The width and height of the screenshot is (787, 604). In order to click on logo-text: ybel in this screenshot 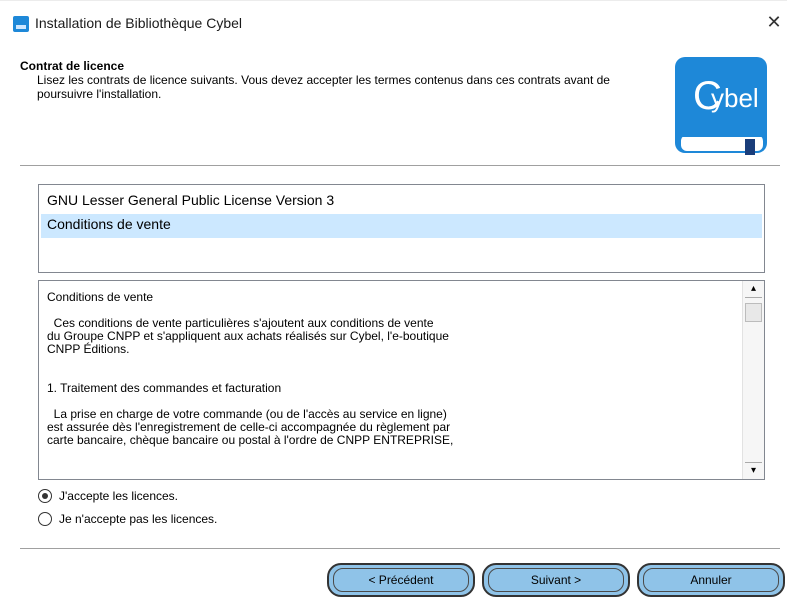, I will do `click(735, 98)`.